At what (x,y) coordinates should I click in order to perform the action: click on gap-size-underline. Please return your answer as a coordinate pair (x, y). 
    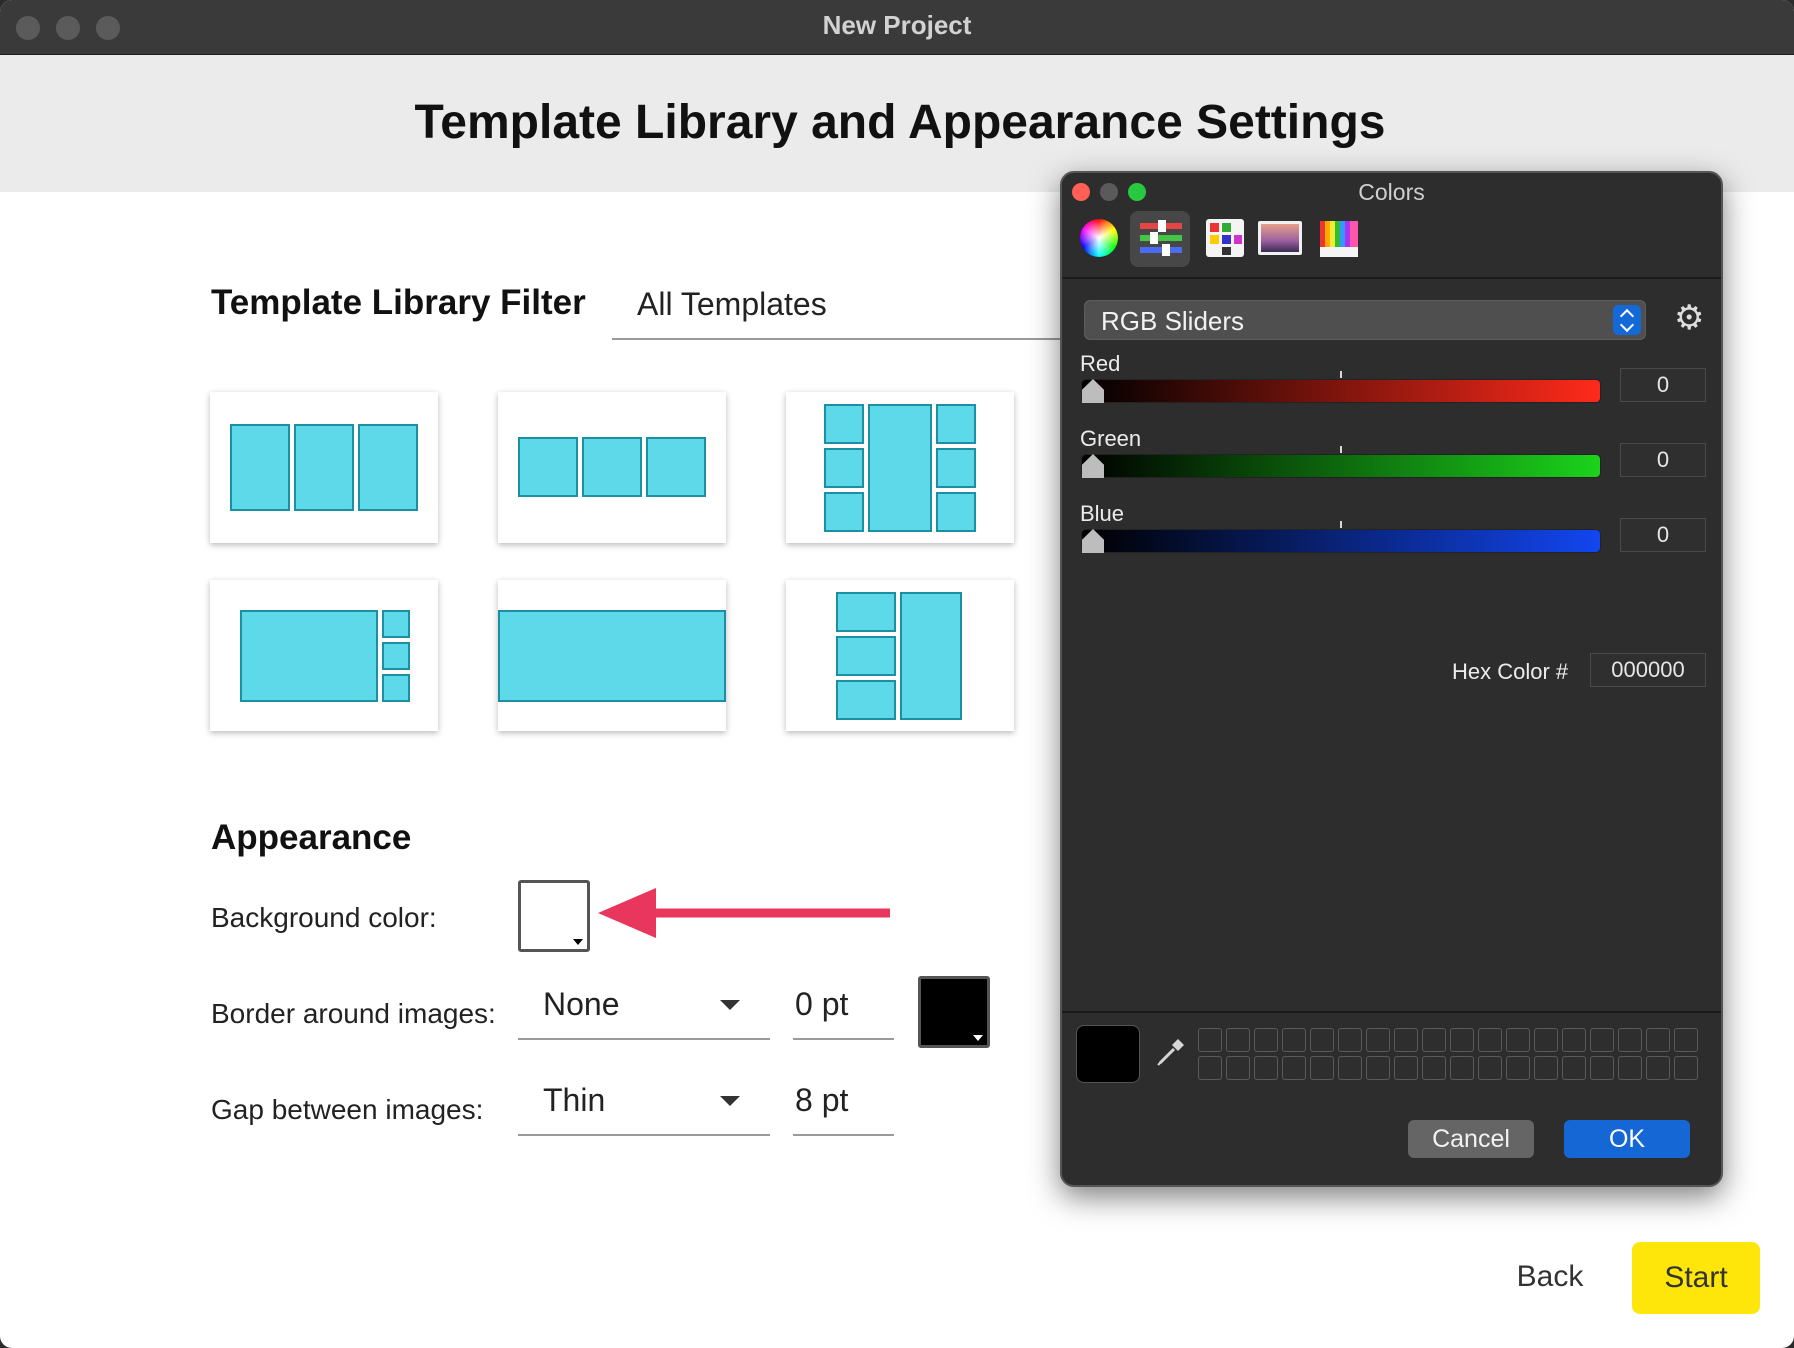
    Looking at the image, I should click on (843, 1135).